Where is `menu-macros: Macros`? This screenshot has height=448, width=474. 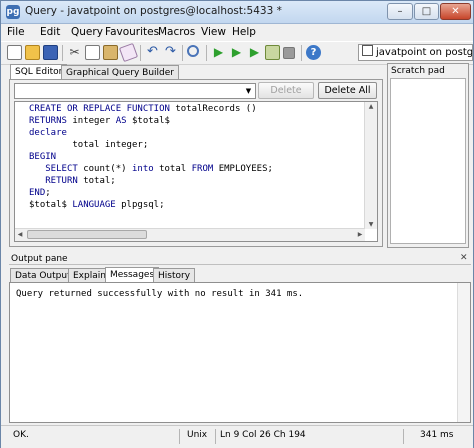
menu-macros: Macros is located at coordinates (176, 32).